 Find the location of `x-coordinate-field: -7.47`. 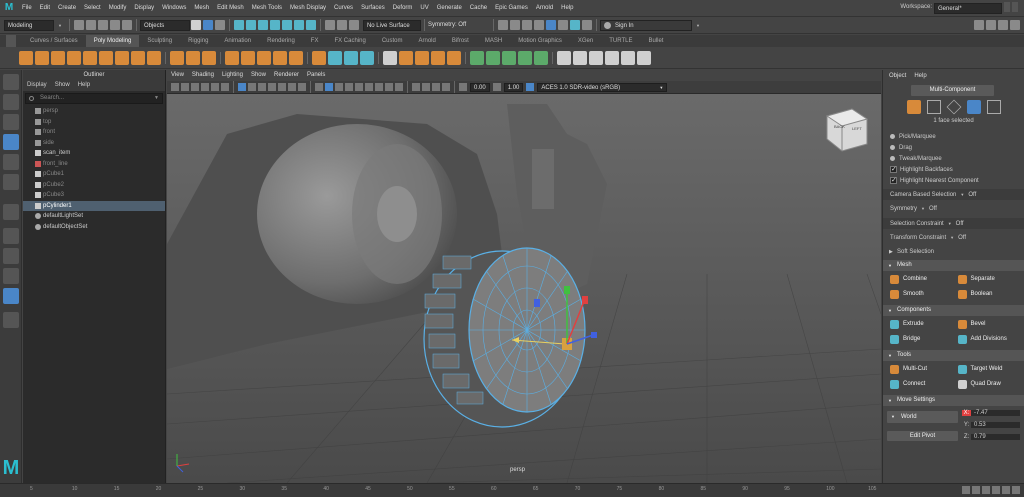

x-coordinate-field: -7.47 is located at coordinates (995, 413).